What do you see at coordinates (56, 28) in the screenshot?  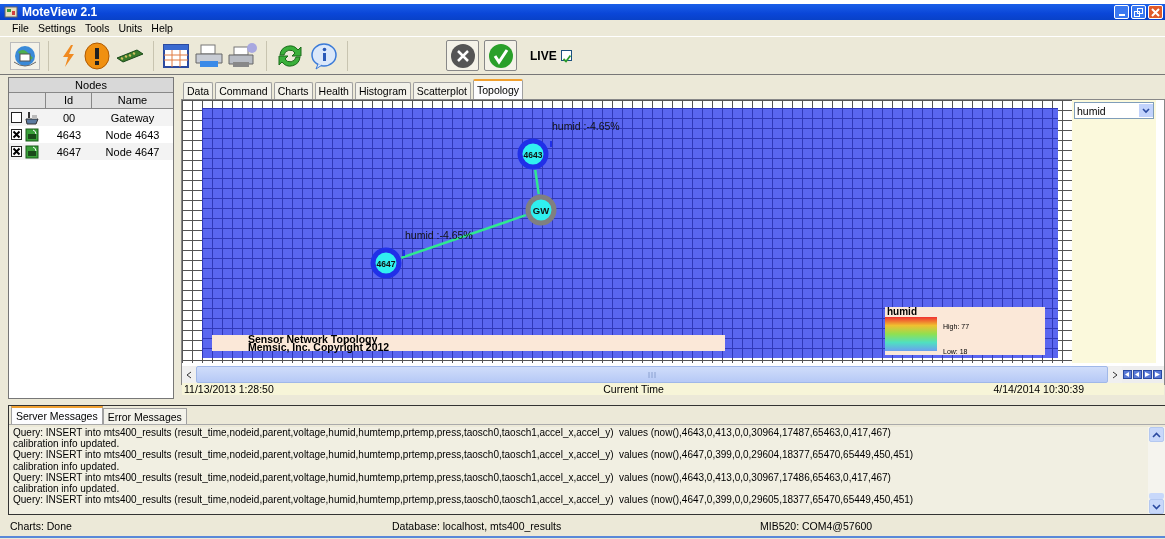 I see `menu-item: Settings` at bounding box center [56, 28].